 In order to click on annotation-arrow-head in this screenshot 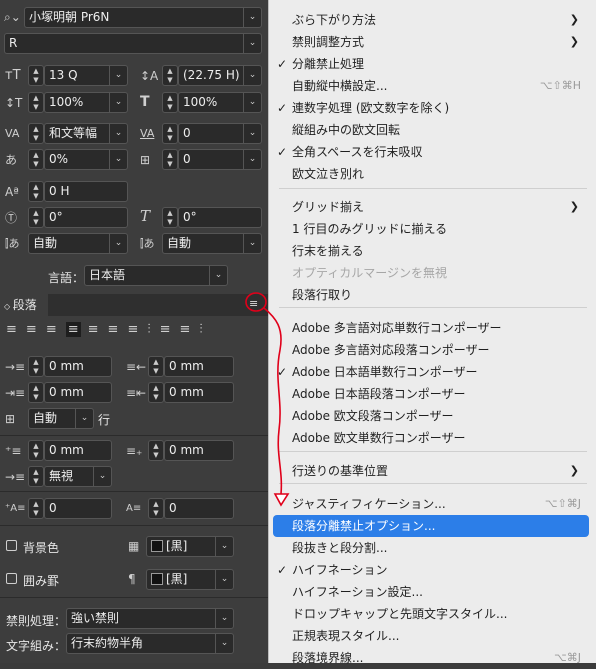, I will do `click(281, 500)`.